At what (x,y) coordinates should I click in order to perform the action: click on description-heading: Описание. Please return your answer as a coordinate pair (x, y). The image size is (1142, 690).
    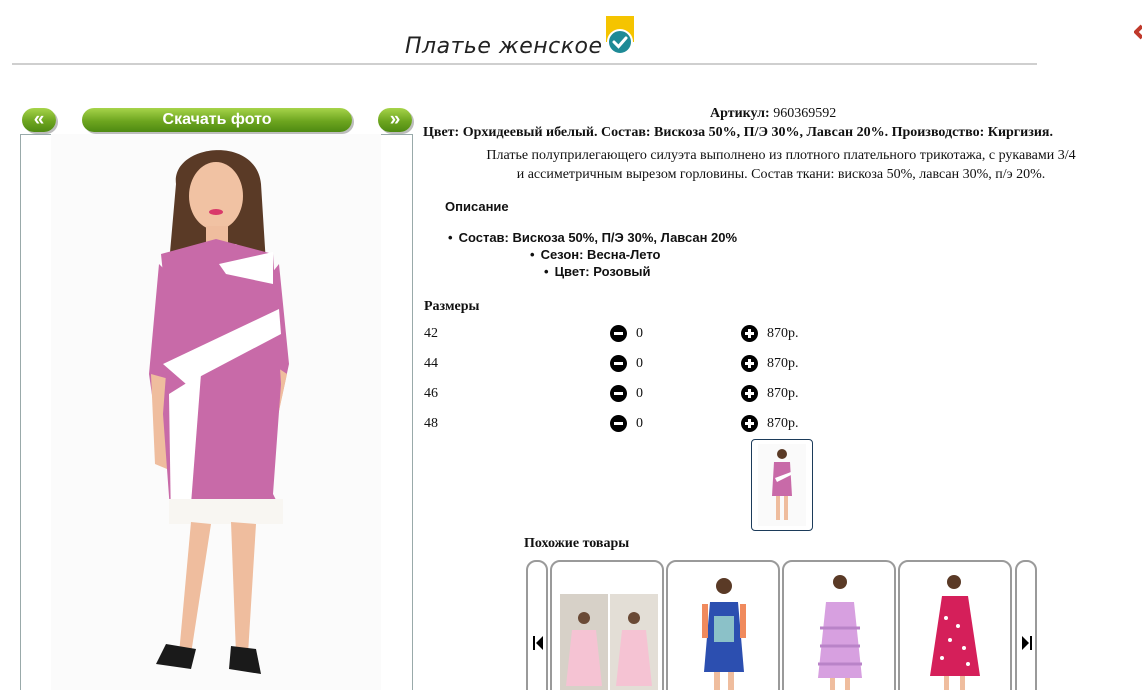
    Looking at the image, I should click on (477, 206).